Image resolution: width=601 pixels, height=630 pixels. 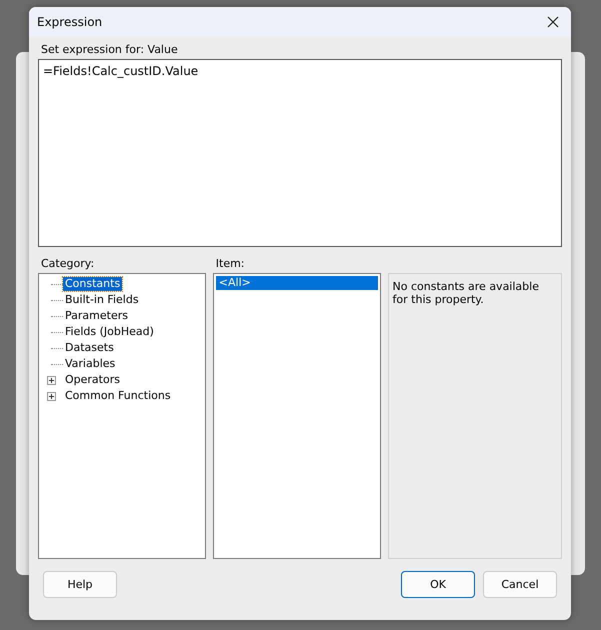 I want to click on tree-item: Constants, so click(x=92, y=284).